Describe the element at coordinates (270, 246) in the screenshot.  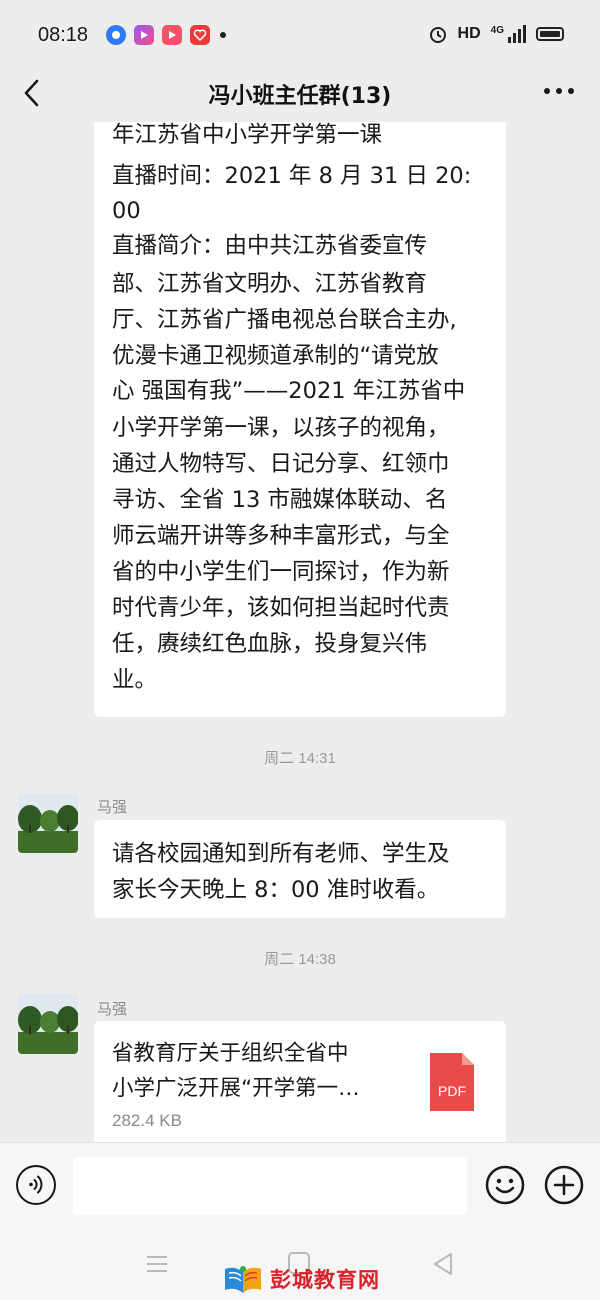
I see `message-line: 直播简介：由中共江苏省委宣传` at that location.